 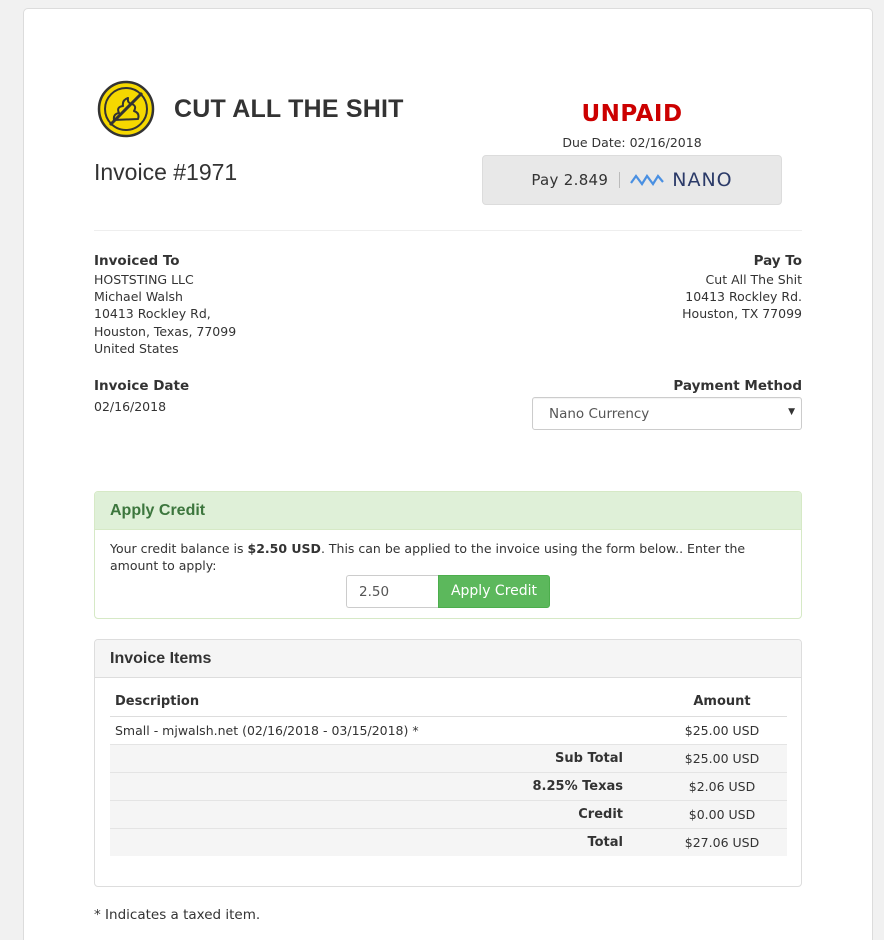 I want to click on payment-method-select: Nano Currency ▼, so click(x=667, y=413).